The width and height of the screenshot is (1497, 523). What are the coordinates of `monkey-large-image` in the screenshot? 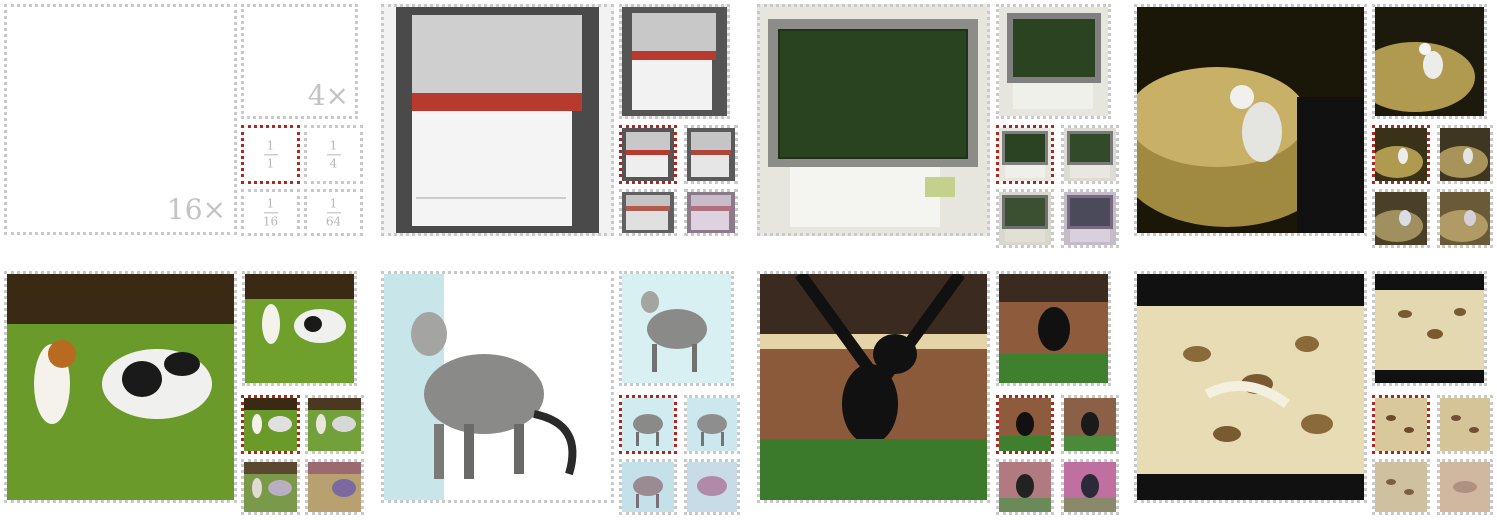 It's located at (873, 387).